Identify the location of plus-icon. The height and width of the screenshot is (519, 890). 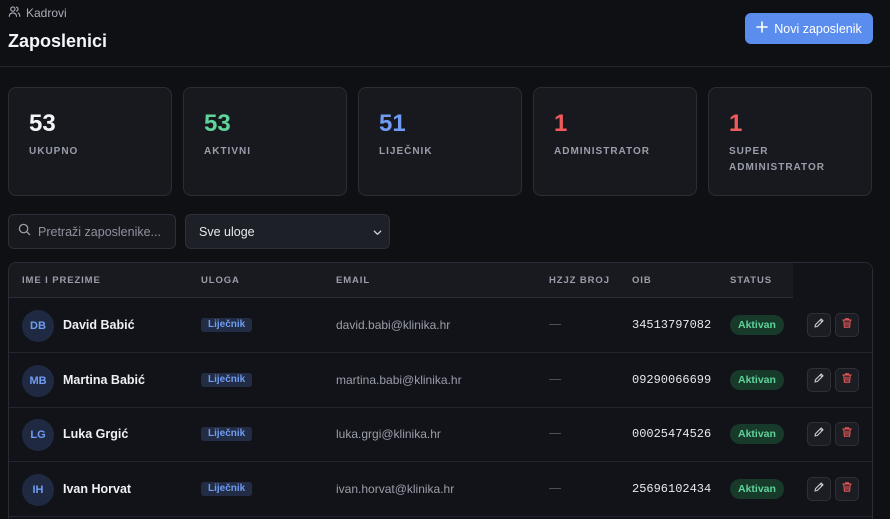
(762, 28).